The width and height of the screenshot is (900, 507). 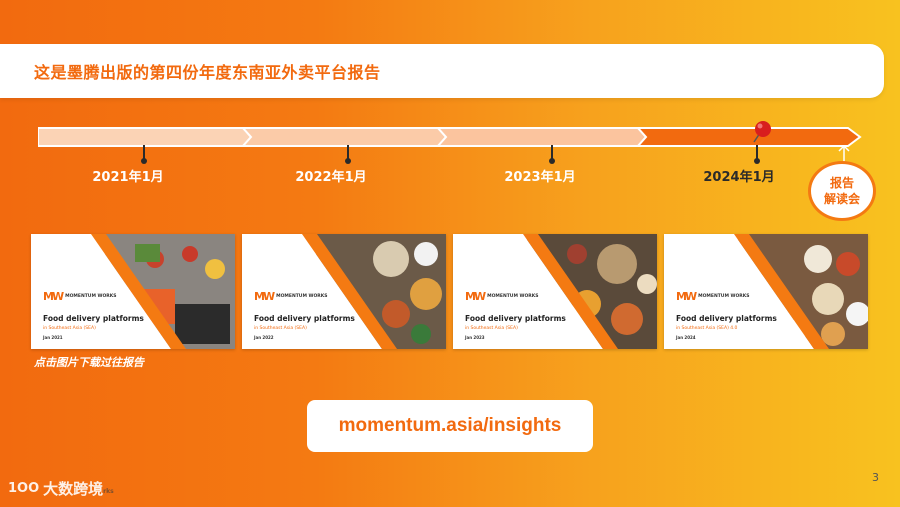 I want to click on timeline, so click(x=453, y=137).